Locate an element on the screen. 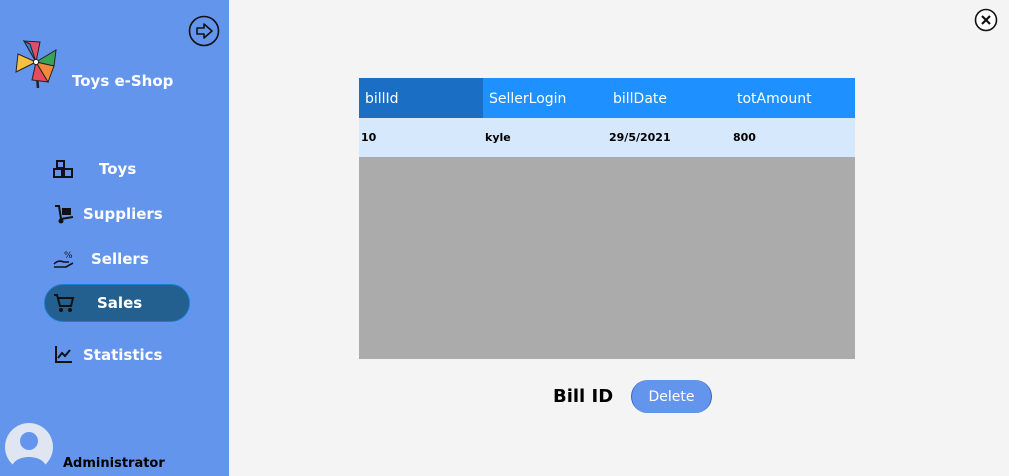  close-icon is located at coordinates (986, 20).